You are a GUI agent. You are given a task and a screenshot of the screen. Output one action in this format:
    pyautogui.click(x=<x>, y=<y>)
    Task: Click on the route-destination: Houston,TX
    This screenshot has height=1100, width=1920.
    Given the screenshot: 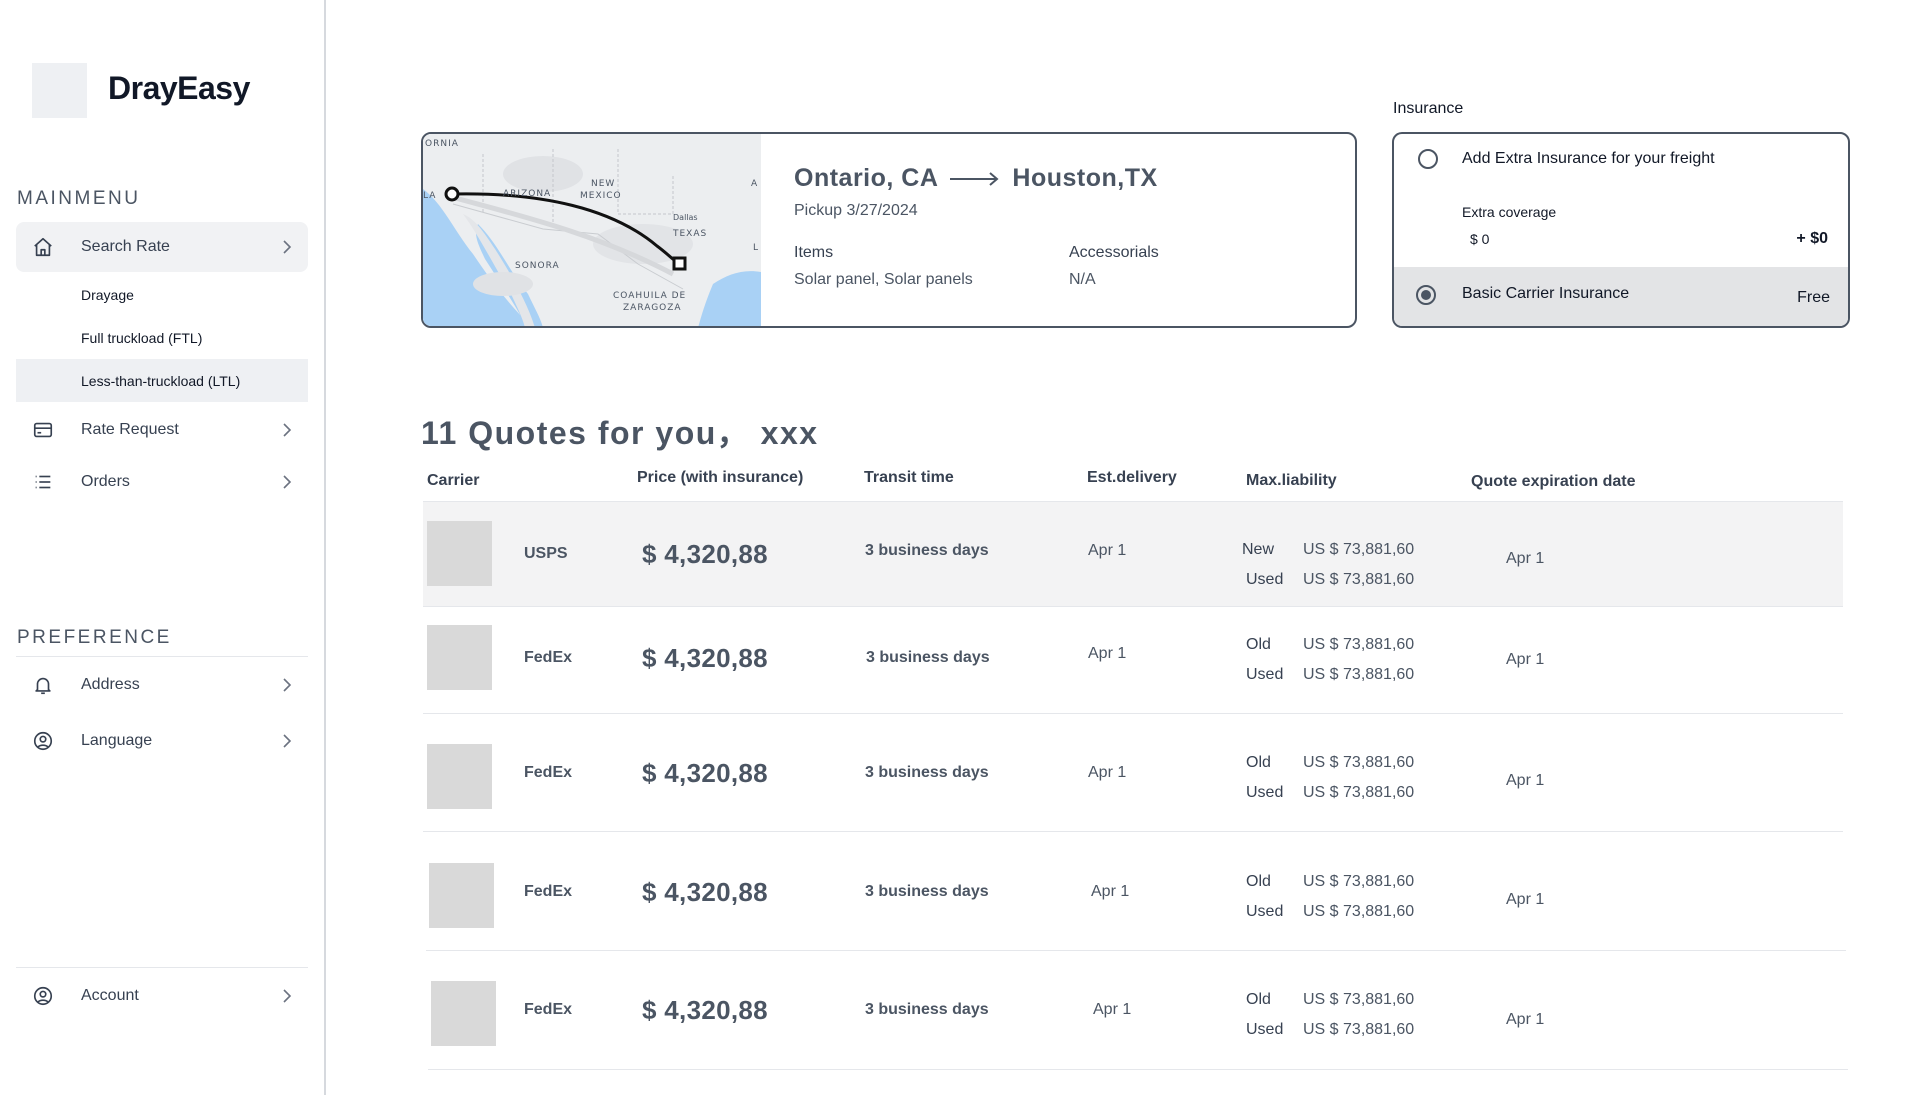 What is the action you would take?
    pyautogui.click(x=1085, y=178)
    